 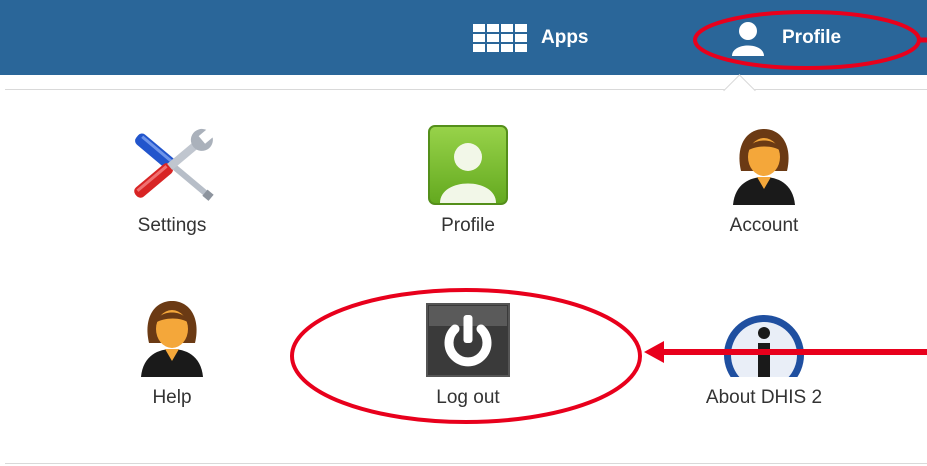 I want to click on power-icon, so click(x=468, y=340).